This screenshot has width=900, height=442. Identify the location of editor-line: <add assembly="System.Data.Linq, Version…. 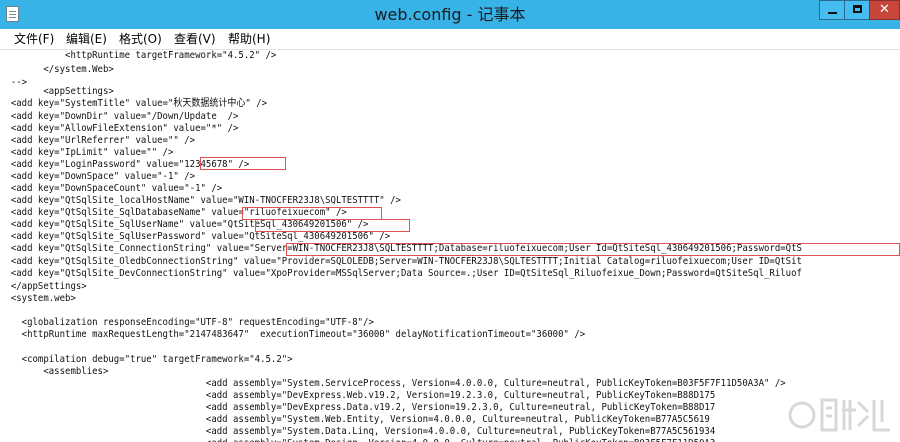
(358, 431).